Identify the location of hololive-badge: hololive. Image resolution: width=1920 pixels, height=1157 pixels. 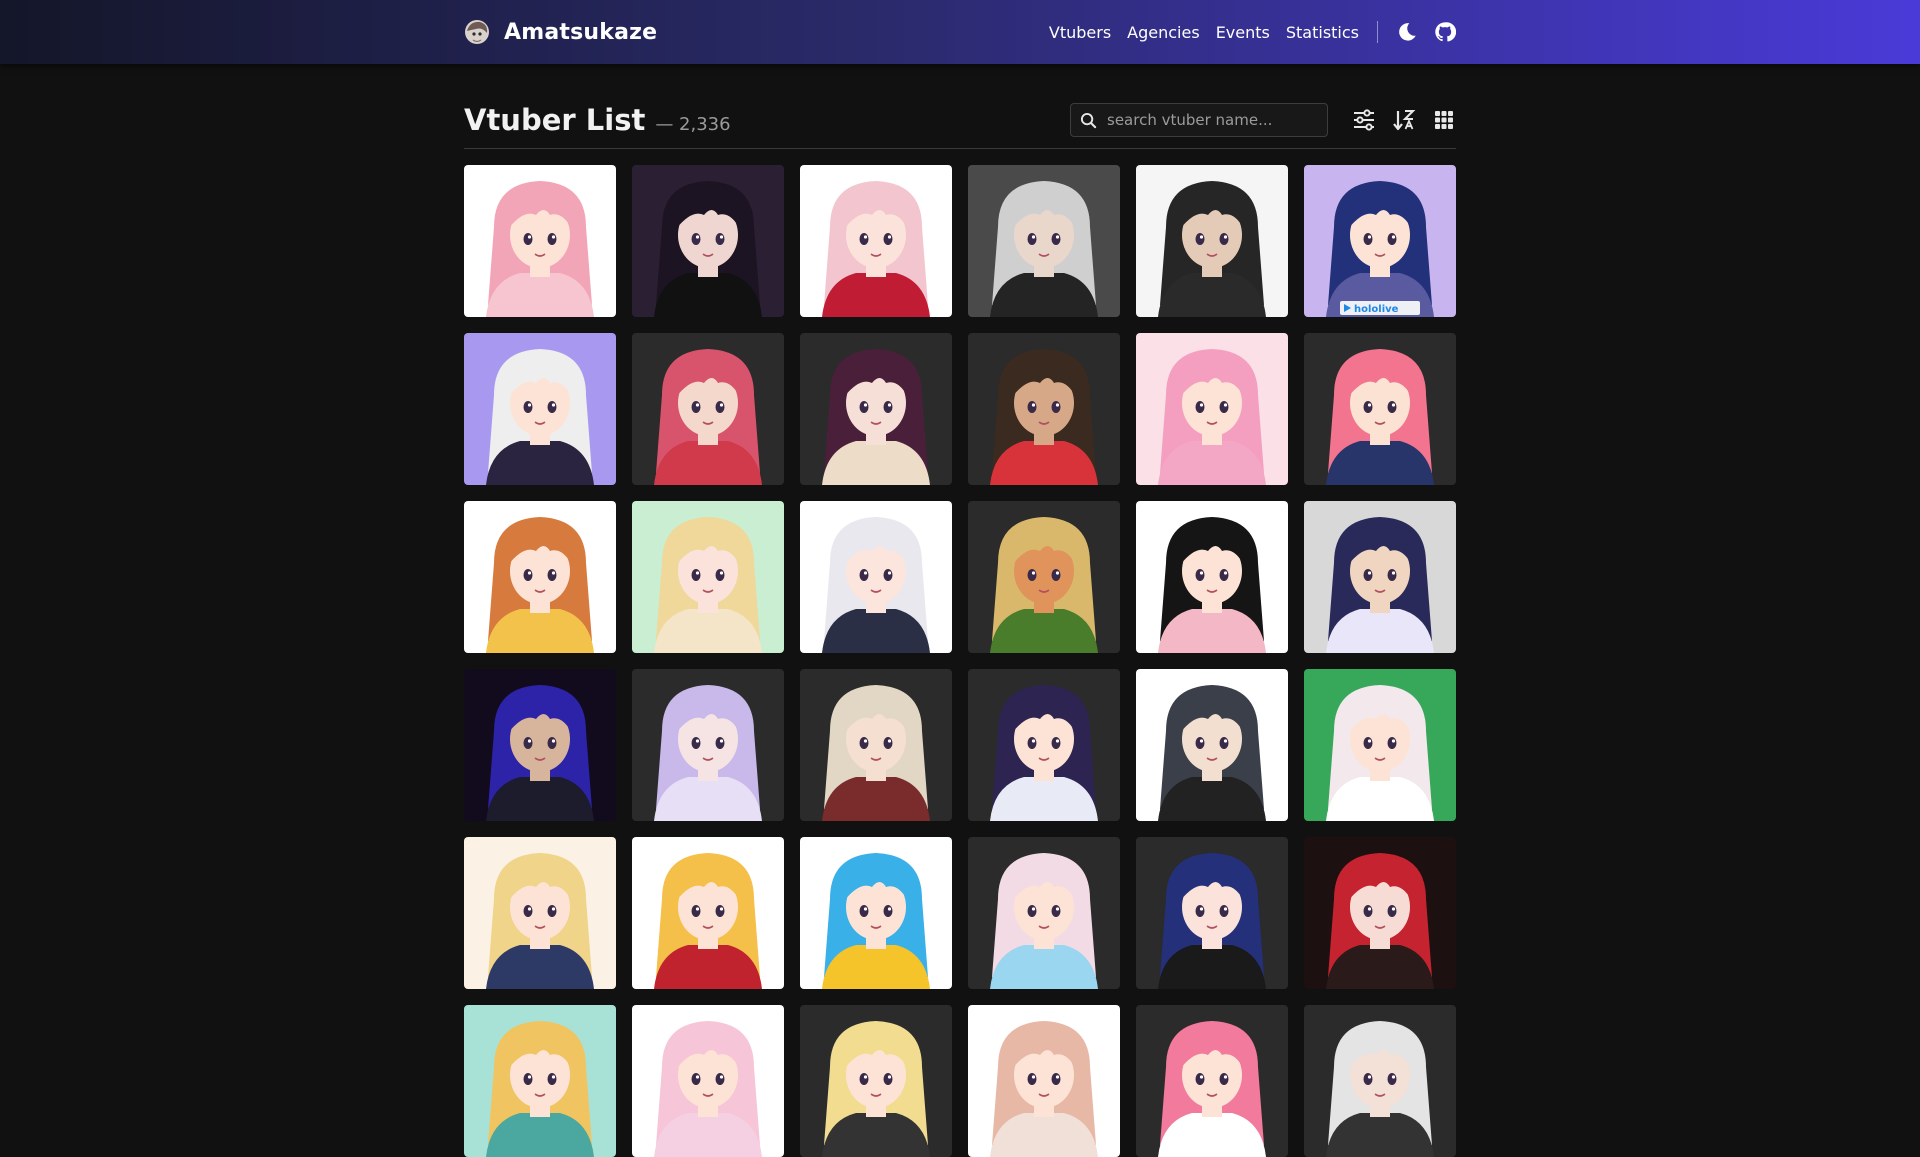
(1380, 308).